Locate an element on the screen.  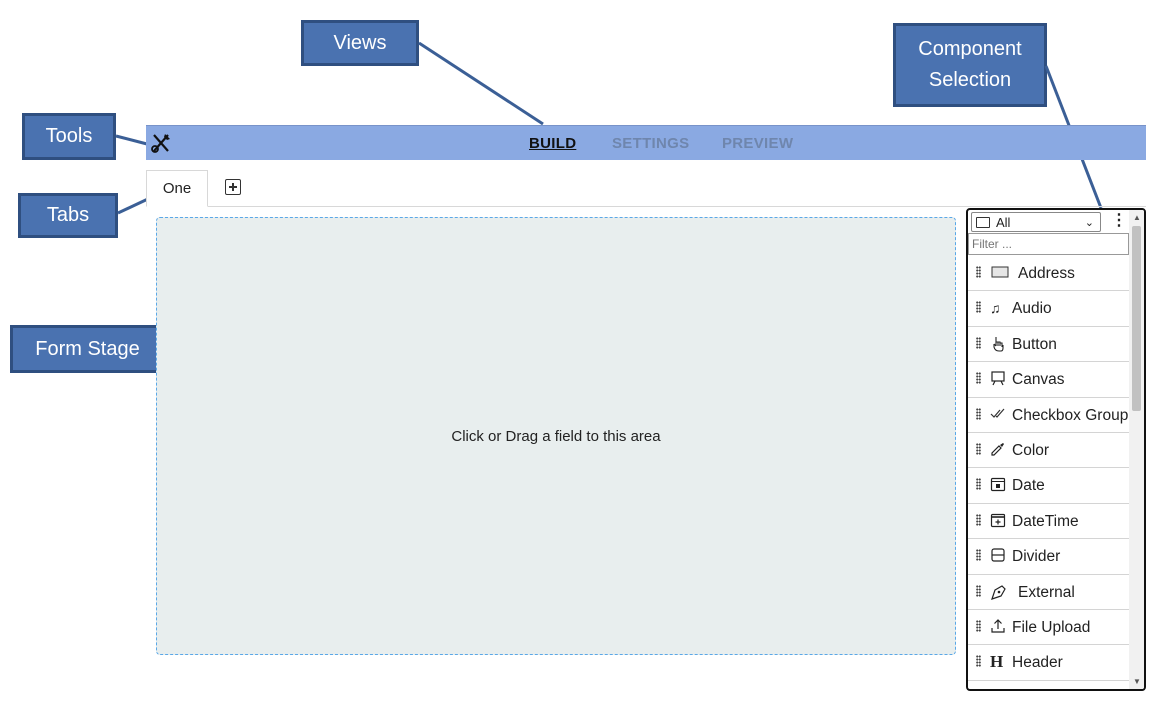
component-label: Address is located at coordinates (1046, 273).